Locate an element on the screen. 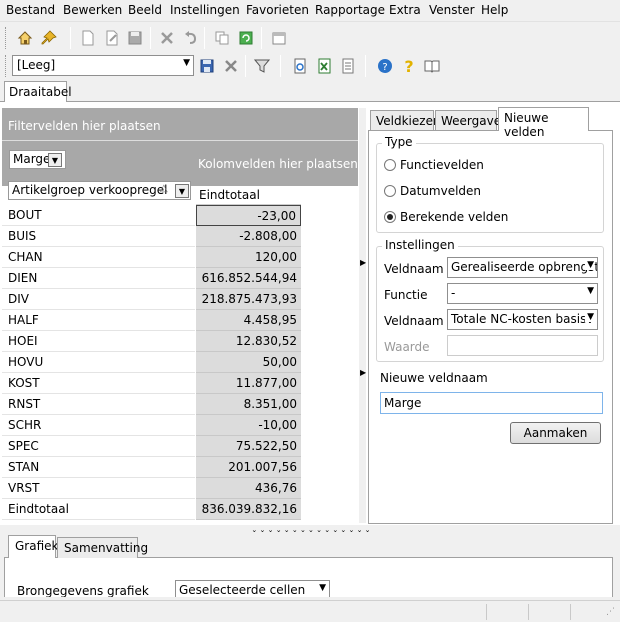 This screenshot has width=620, height=622. undo-icon is located at coordinates (191, 38).